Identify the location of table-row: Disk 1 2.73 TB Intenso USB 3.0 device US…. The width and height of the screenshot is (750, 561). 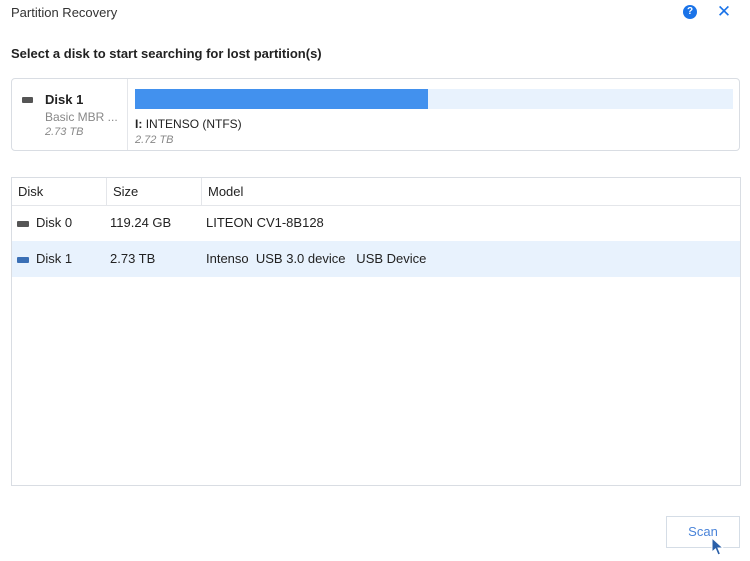
(376, 259).